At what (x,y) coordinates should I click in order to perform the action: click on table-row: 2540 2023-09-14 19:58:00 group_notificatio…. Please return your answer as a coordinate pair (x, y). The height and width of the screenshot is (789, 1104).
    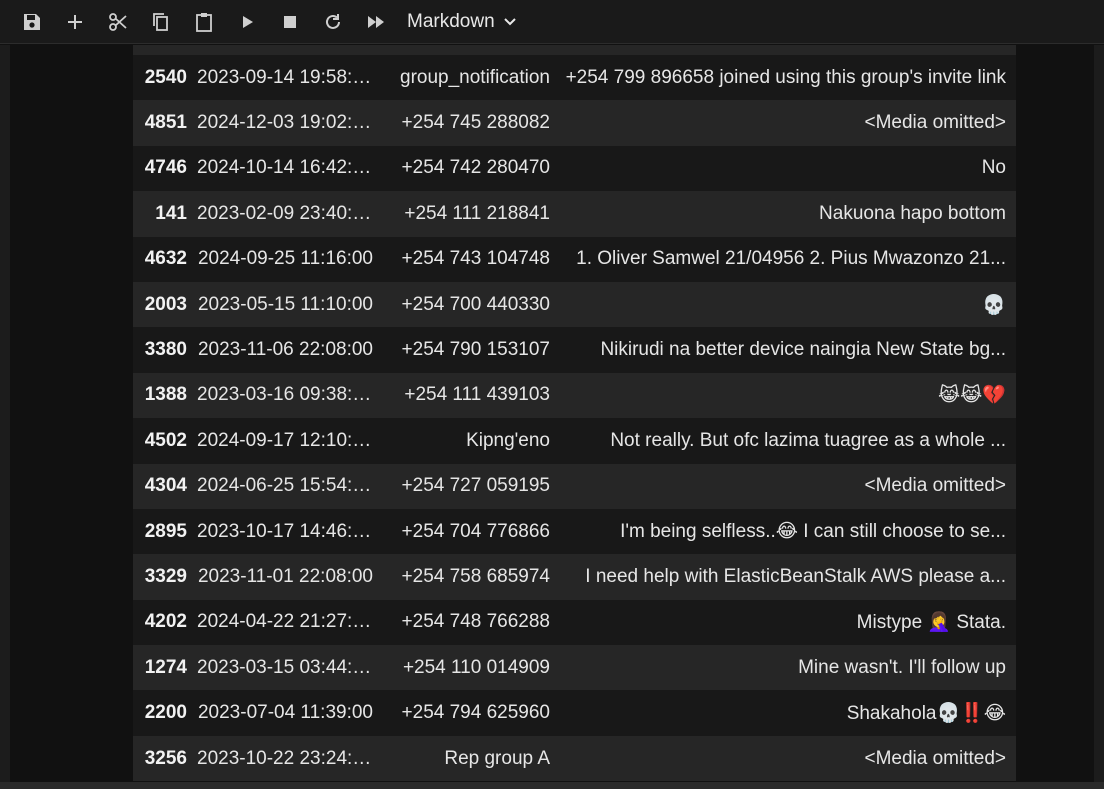
    Looking at the image, I should click on (574, 78).